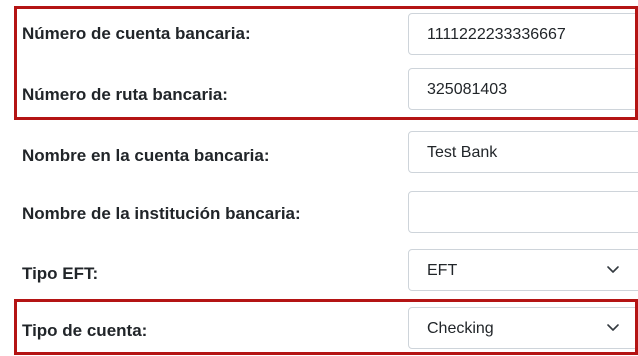  I want to click on institution-name-label: Nombre de la institución bancaria:, so click(161, 213).